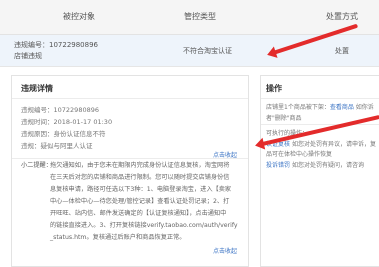 This screenshot has width=379, height=267. I want to click on notice-suffix: 如你诉, so click(364, 107).